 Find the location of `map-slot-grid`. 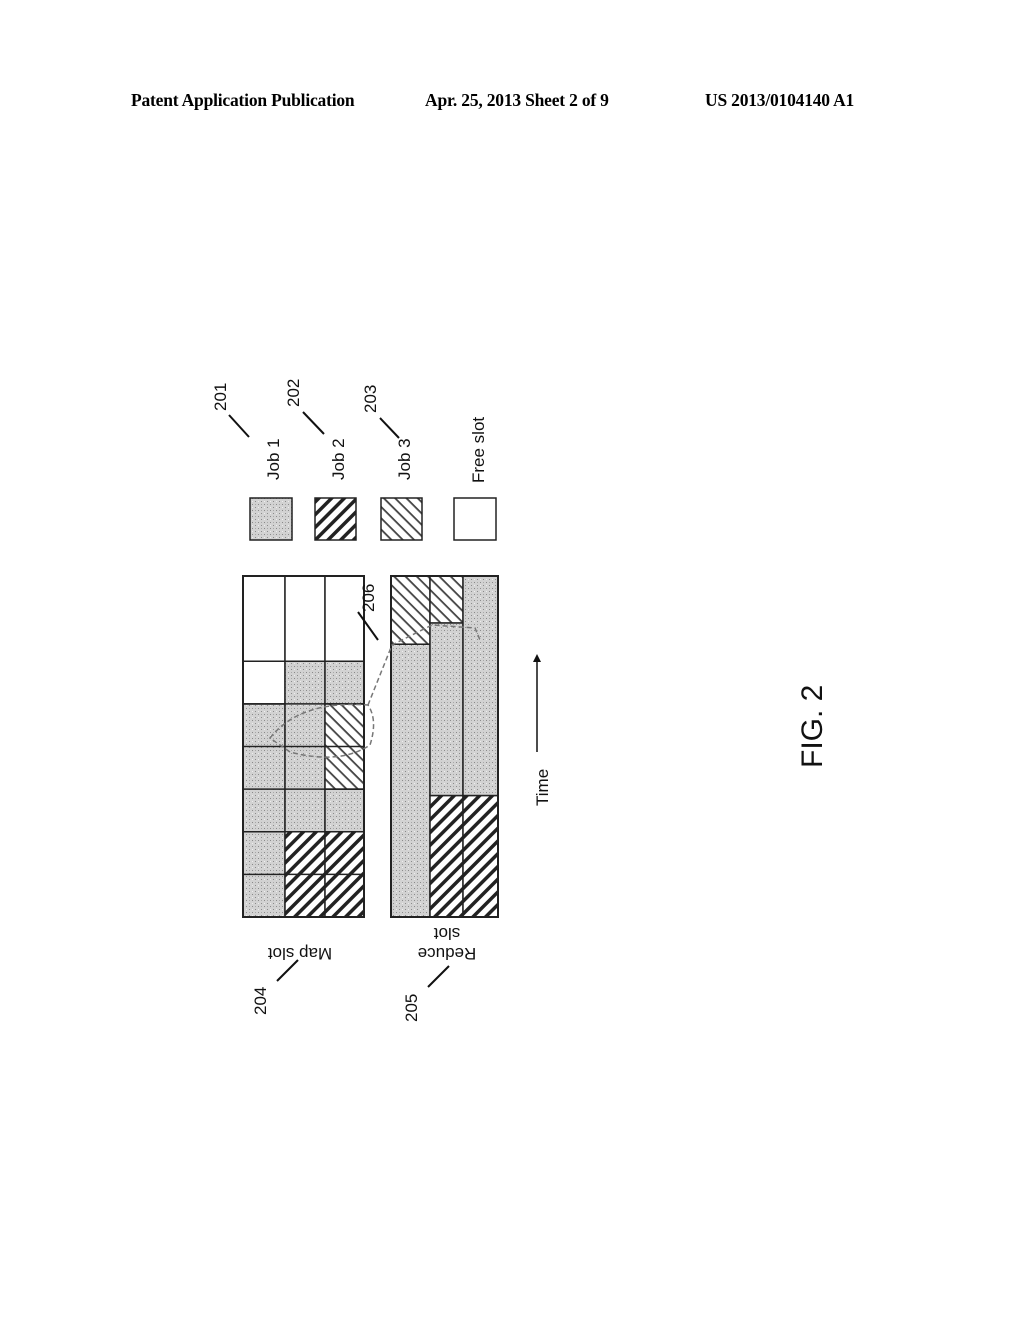

map-slot-grid is located at coordinates (303, 746).